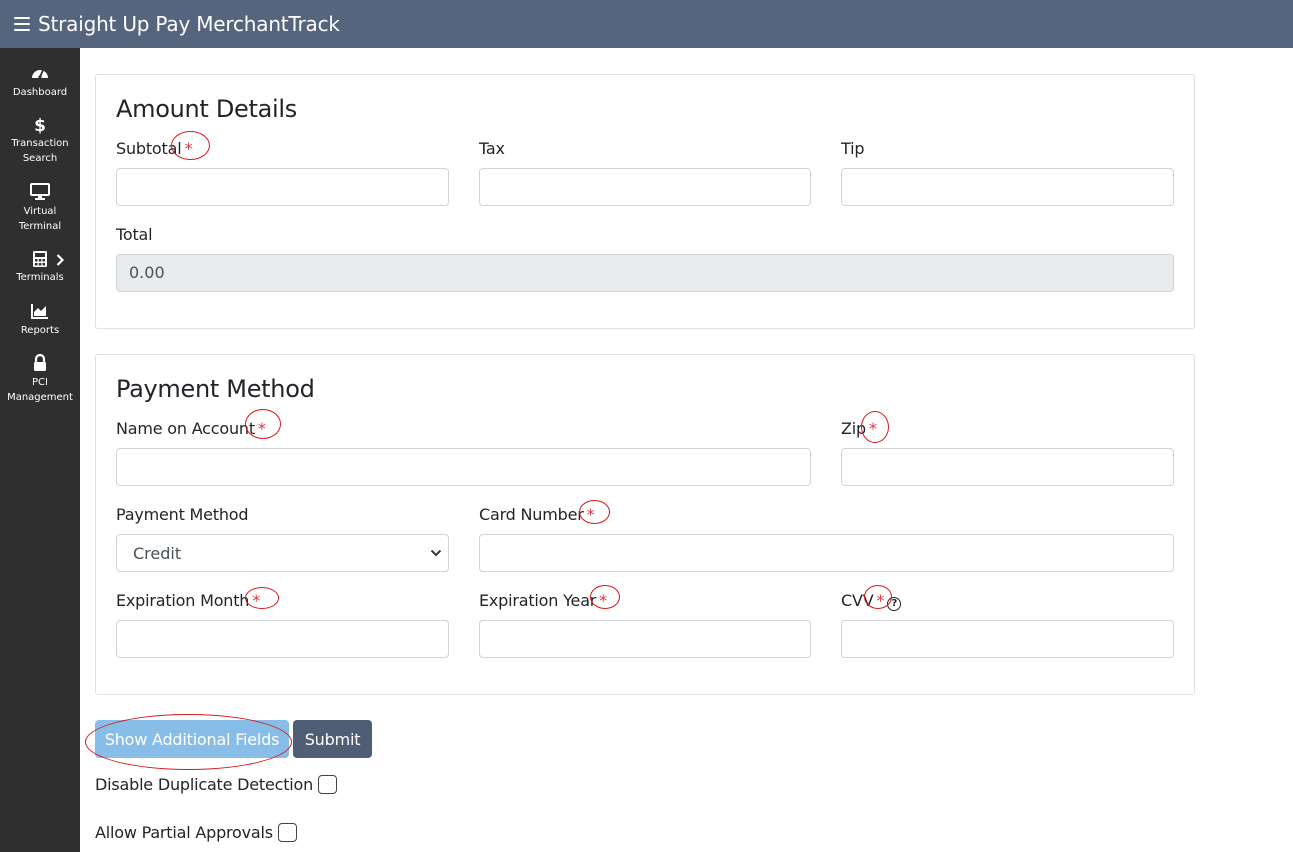  I want to click on sidebar-item-reports: Reports, so click(40, 320).